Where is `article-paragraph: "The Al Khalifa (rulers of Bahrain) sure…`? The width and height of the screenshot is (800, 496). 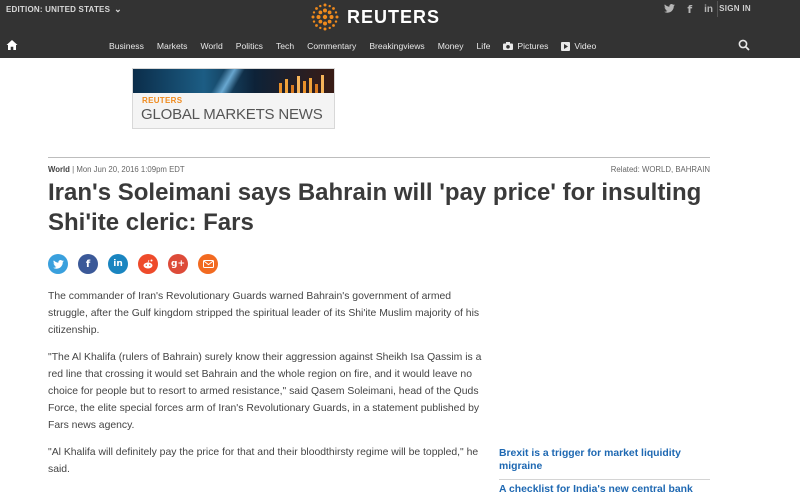
article-paragraph: "The Al Khalifa (rulers of Bahrain) sure… is located at coordinates (265, 391).